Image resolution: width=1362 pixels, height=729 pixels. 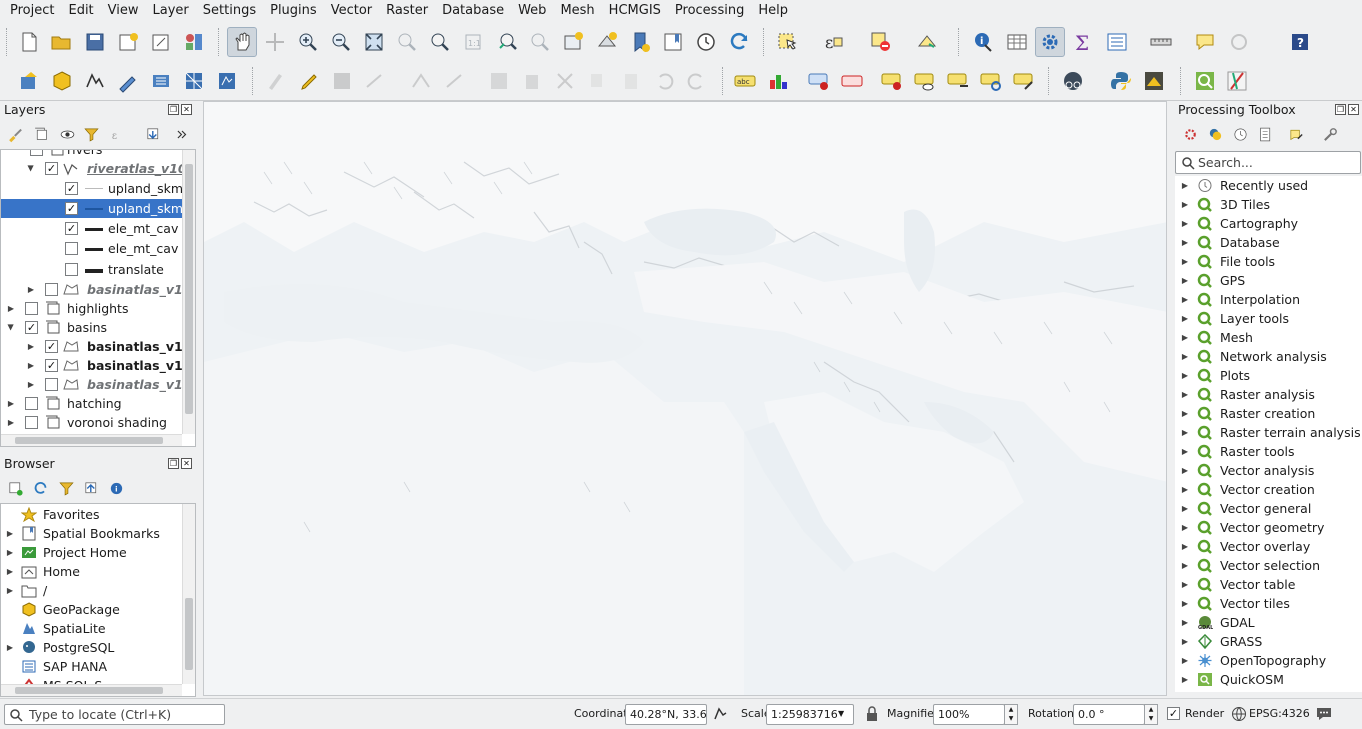 I want to click on data-source-manager-icon, so click(x=29, y=81).